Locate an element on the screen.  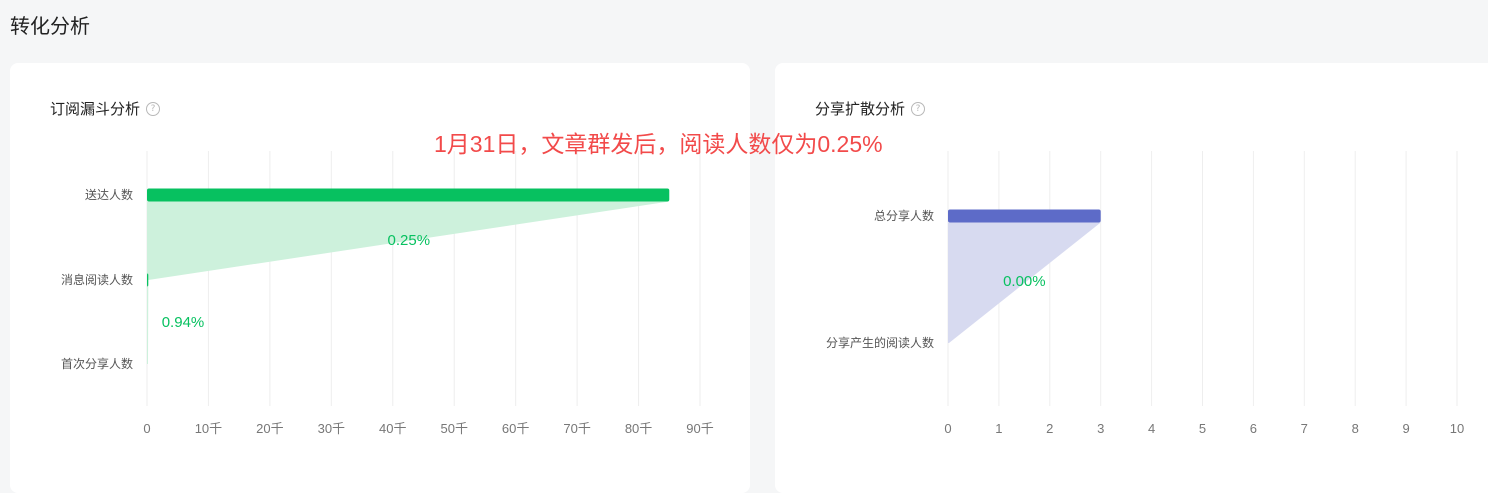
x-tick-label: 2 is located at coordinates (1049, 428).